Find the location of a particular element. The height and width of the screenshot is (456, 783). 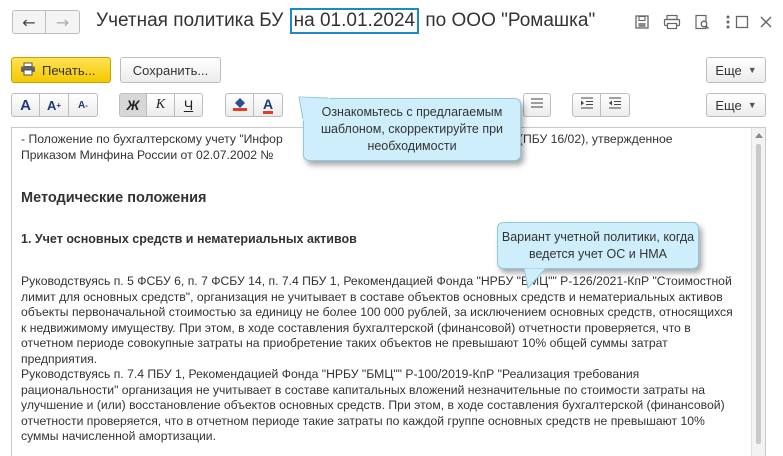

font-increase-button: A + is located at coordinates (54, 105).